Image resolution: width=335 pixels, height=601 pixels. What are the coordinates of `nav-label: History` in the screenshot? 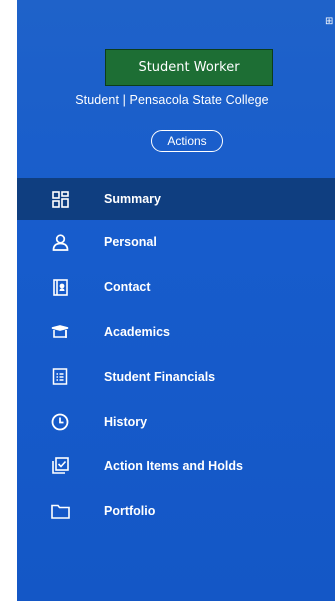 It's located at (126, 421).